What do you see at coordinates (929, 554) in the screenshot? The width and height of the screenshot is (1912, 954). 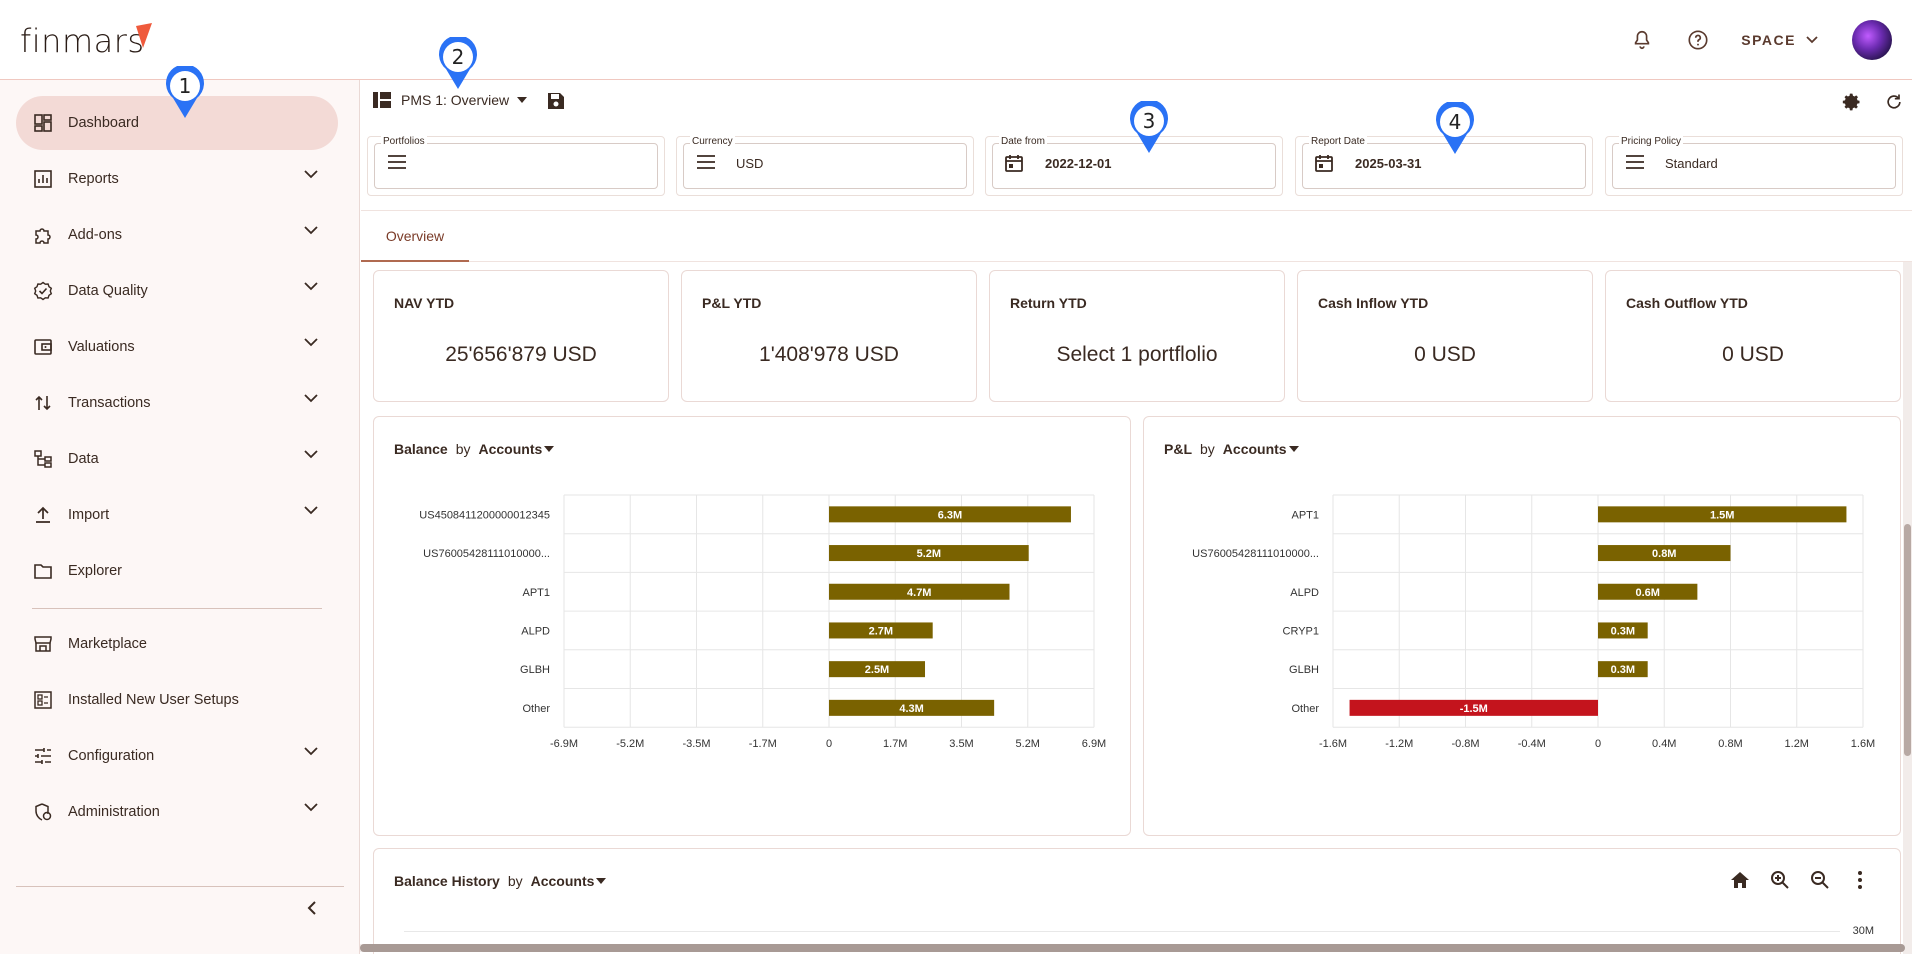 I see `data-label: 5.2M` at bounding box center [929, 554].